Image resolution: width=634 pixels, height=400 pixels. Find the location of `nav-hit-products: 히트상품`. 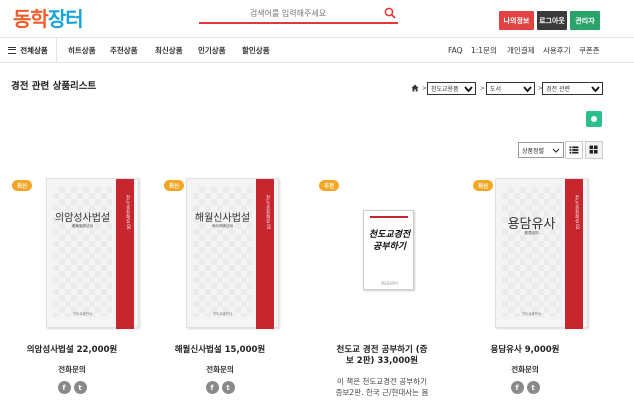

nav-hit-products: 히트상품 is located at coordinates (82, 50).